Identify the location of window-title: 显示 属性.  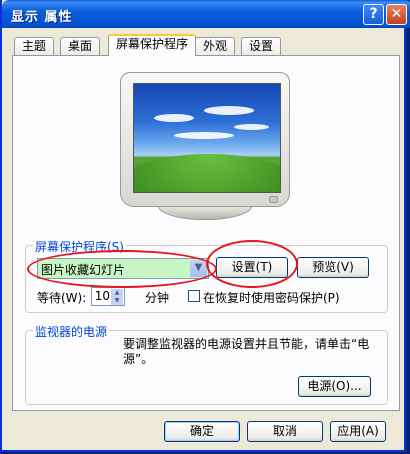
(42, 17).